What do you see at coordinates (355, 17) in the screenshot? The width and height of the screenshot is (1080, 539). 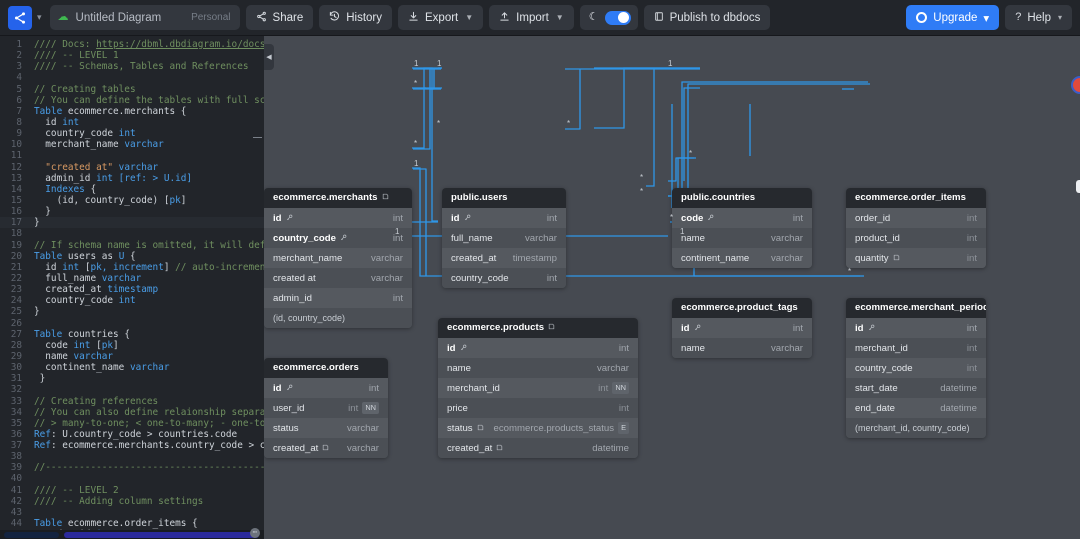 I see `history-button: History` at bounding box center [355, 17].